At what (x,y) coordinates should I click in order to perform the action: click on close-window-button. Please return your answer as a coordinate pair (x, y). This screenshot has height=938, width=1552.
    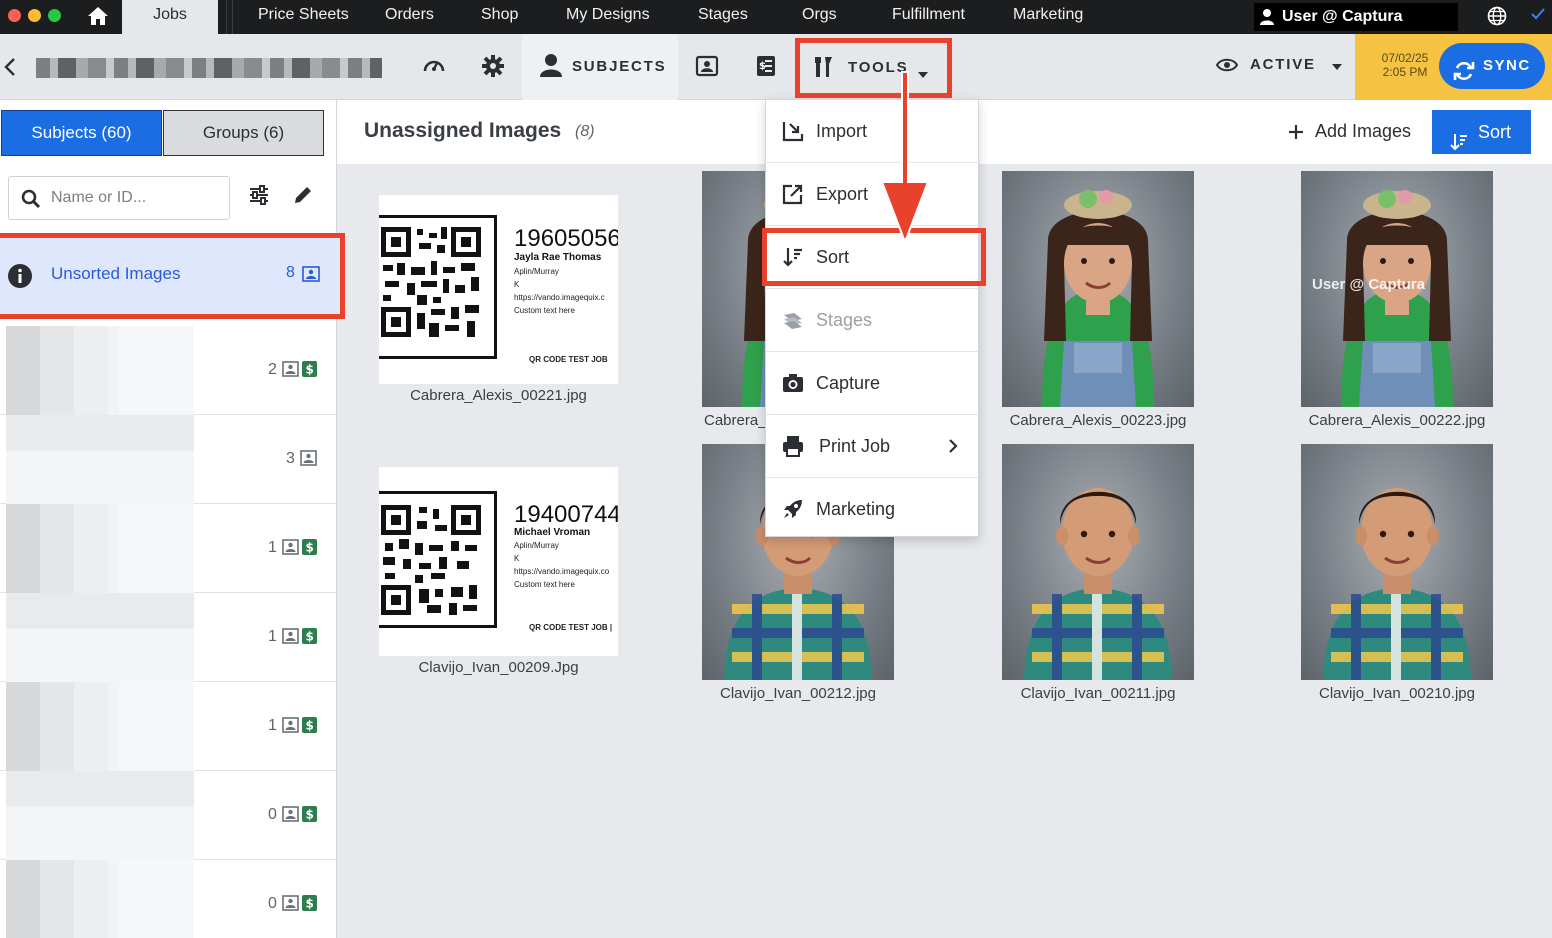
    Looking at the image, I should click on (14, 15).